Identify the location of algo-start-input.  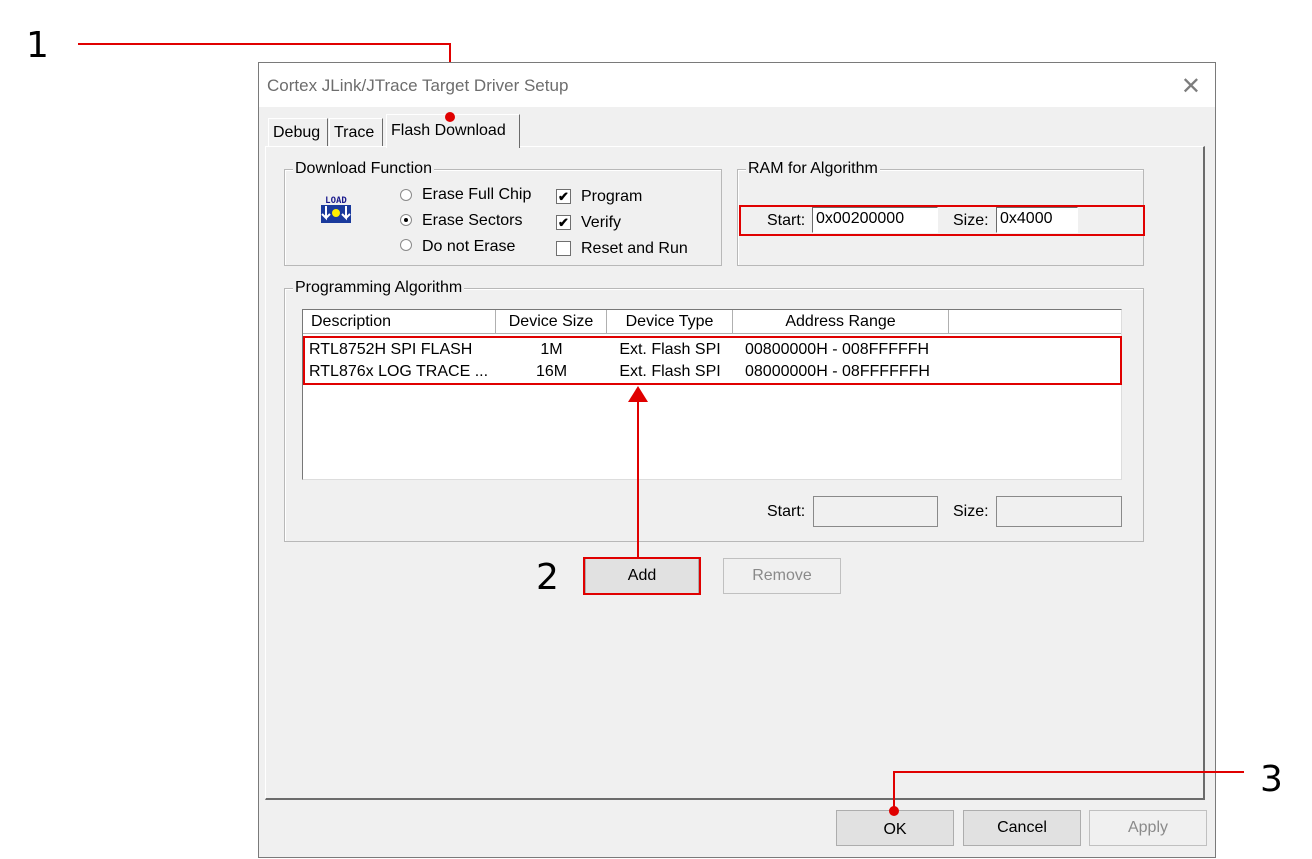
(875, 511).